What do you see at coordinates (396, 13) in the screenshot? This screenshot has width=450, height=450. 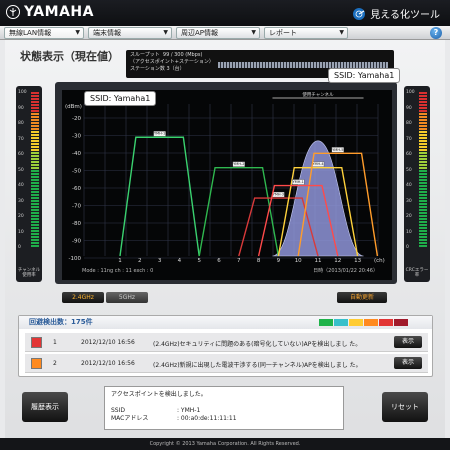 I see `app-title: 見える化ツール` at bounding box center [396, 13].